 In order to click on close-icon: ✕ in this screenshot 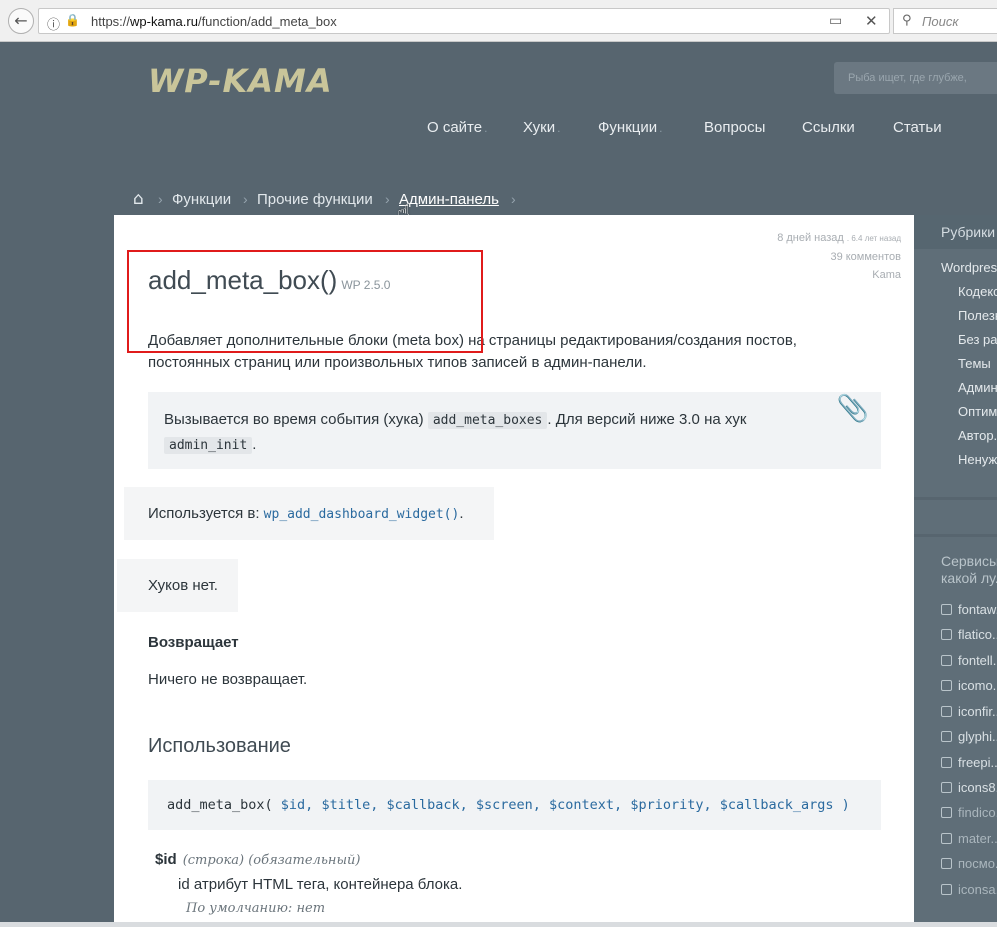, I will do `click(871, 21)`.